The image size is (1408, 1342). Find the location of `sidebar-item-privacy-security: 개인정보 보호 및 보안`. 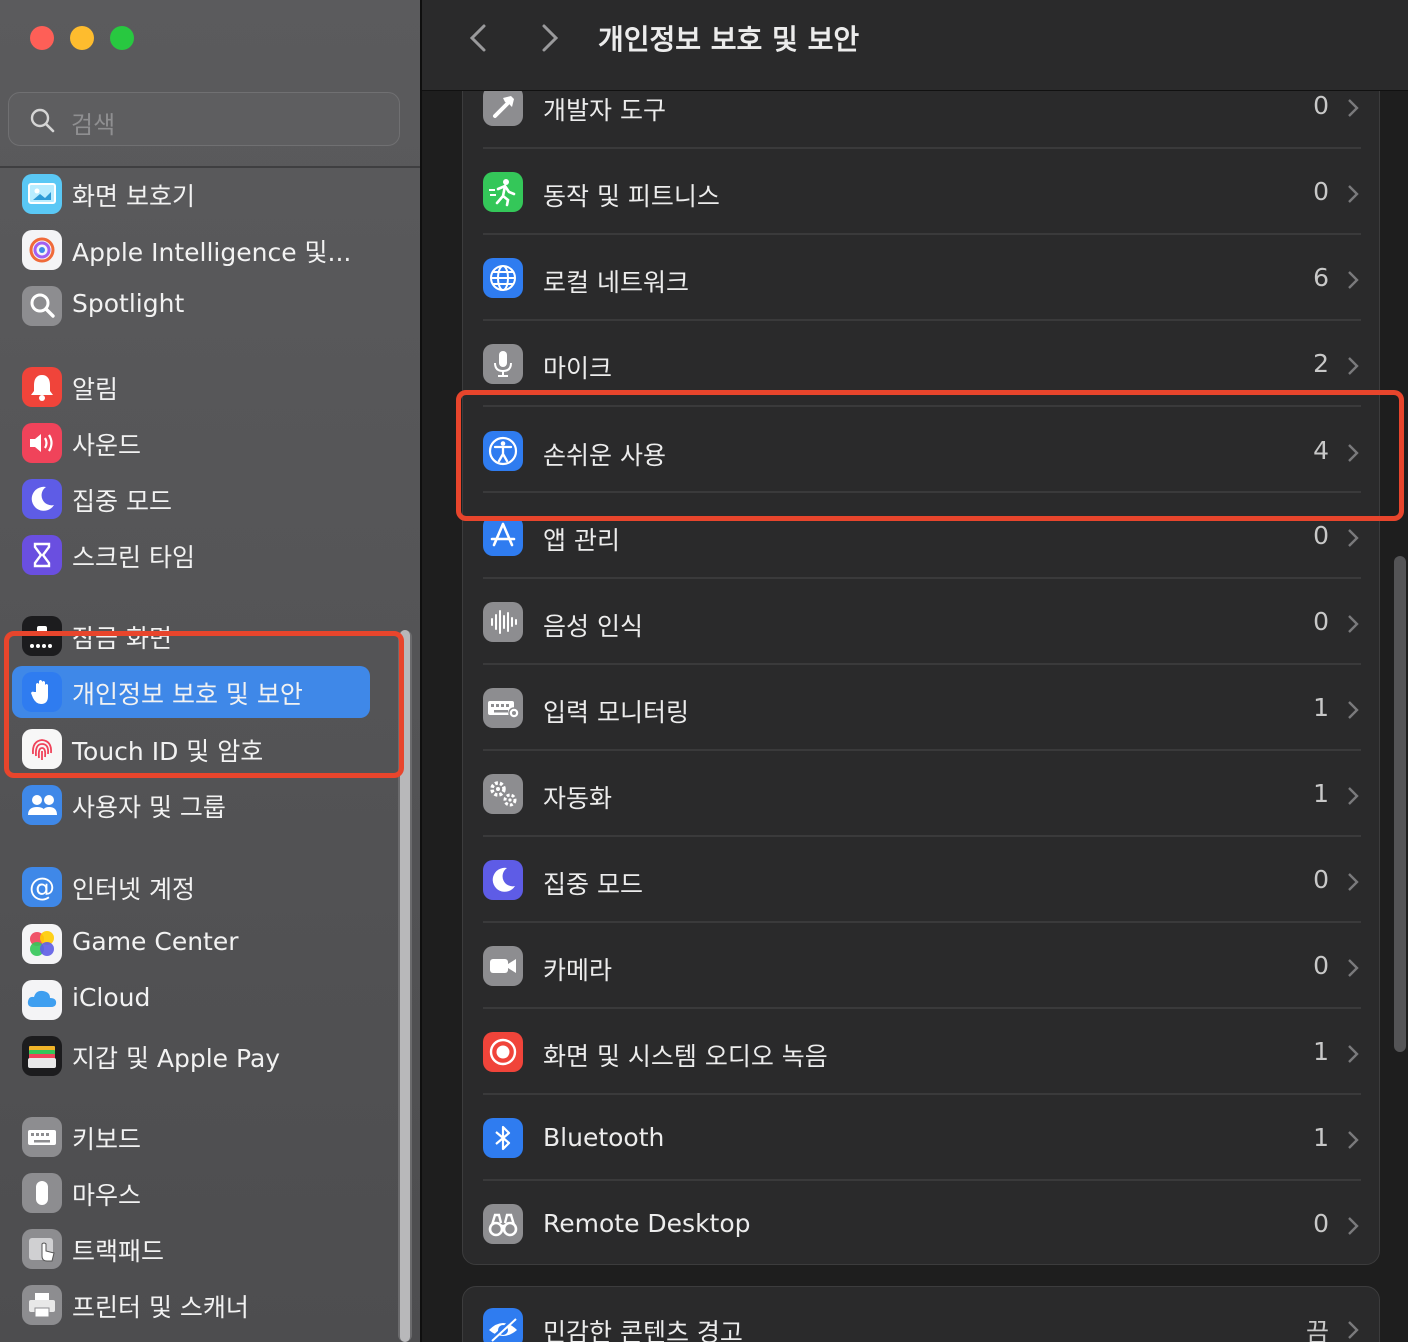

sidebar-item-privacy-security: 개인정보 보호 및 보안 is located at coordinates (191, 692).